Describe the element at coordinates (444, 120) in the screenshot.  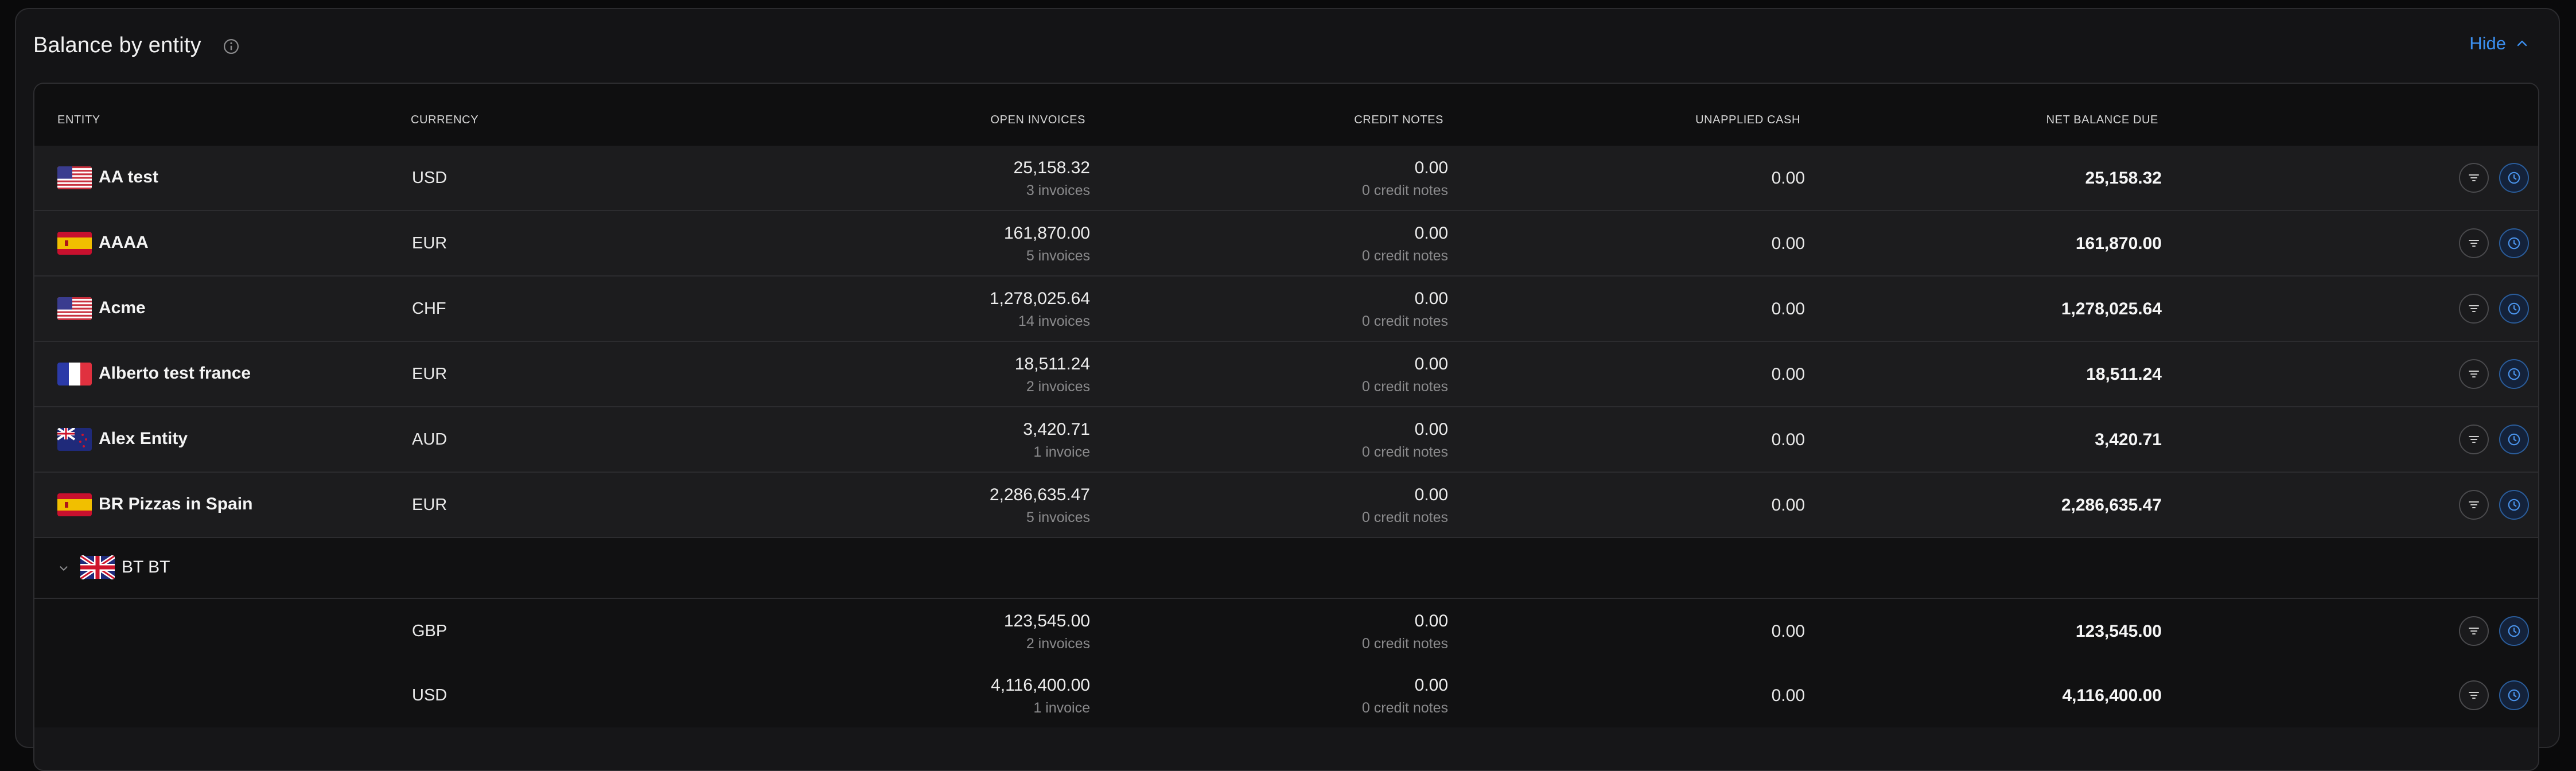
I see `header-currency: CURRENCY` at that location.